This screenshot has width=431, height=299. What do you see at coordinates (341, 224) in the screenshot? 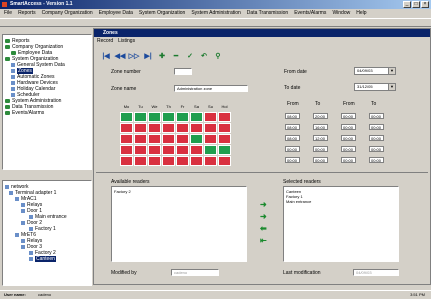
I see `selected-readers-list: Canteen Factory 1 Main entrance` at bounding box center [341, 224].